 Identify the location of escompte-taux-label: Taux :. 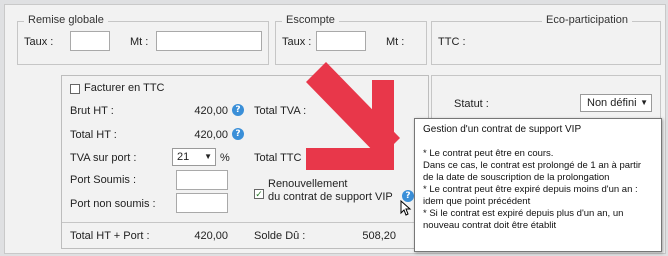
(297, 42).